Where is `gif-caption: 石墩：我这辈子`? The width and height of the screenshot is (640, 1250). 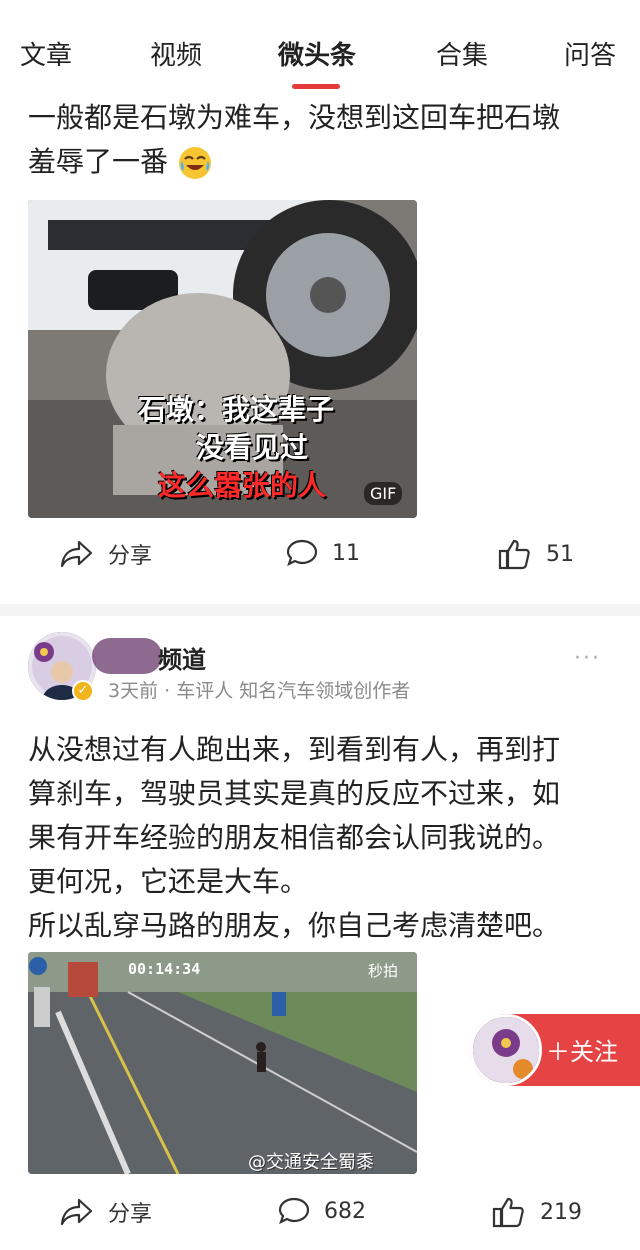 gif-caption: 石墩：我这辈子 is located at coordinates (236, 409).